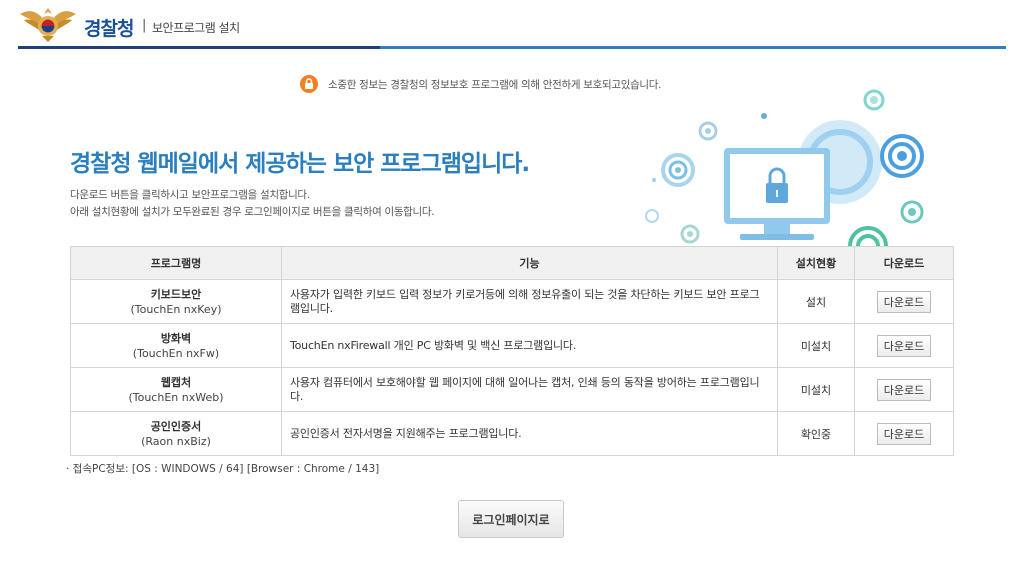 The height and width of the screenshot is (565, 1024). I want to click on program-name-cell: 공인인증서 (Raon nxBiz), so click(176, 433).